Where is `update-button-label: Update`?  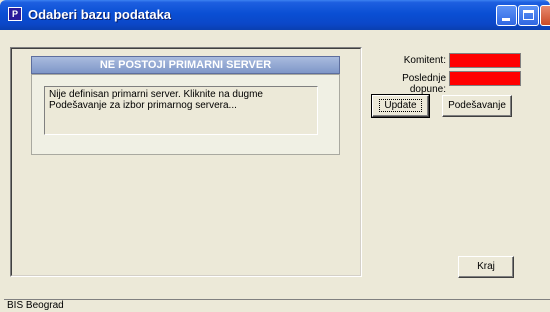
update-button-label: Update is located at coordinates (400, 105).